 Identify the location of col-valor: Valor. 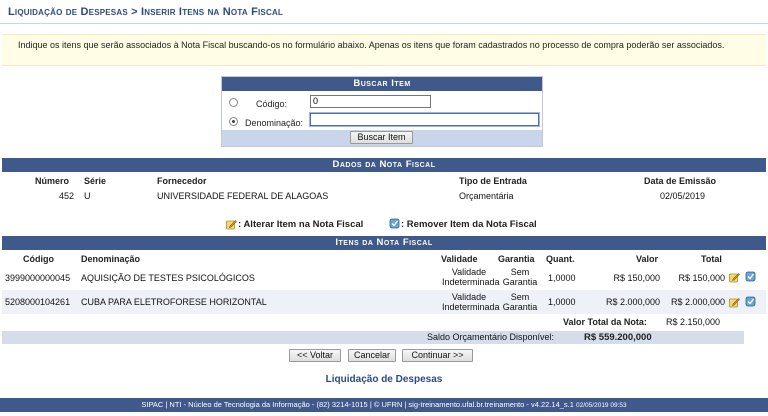
(647, 259).